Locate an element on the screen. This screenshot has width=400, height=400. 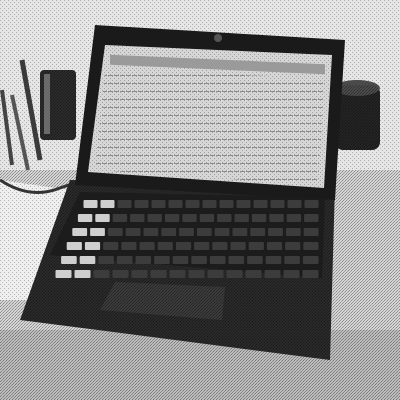
pen-holder-shine is located at coordinates (47, 104).